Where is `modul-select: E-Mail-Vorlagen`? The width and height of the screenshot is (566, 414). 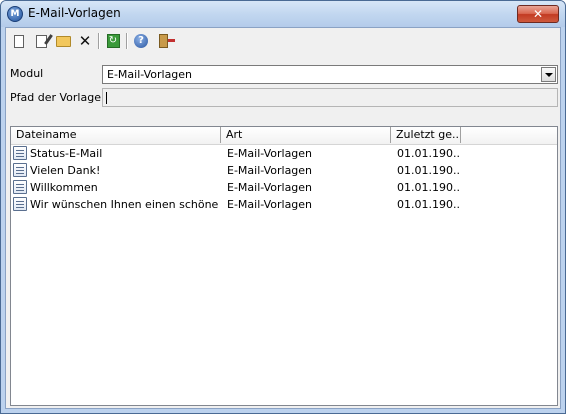 modul-select: E-Mail-Vorlagen is located at coordinates (330, 74).